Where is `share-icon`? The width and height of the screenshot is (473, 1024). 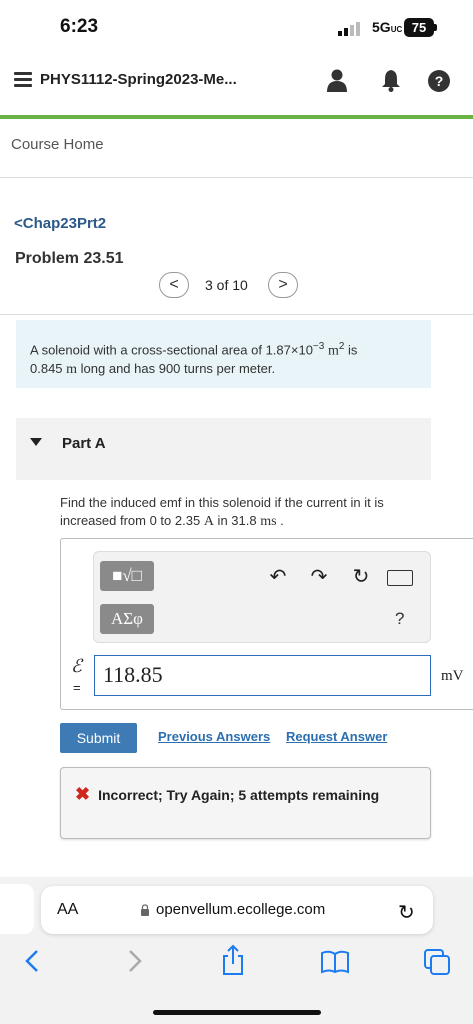 share-icon is located at coordinates (233, 960).